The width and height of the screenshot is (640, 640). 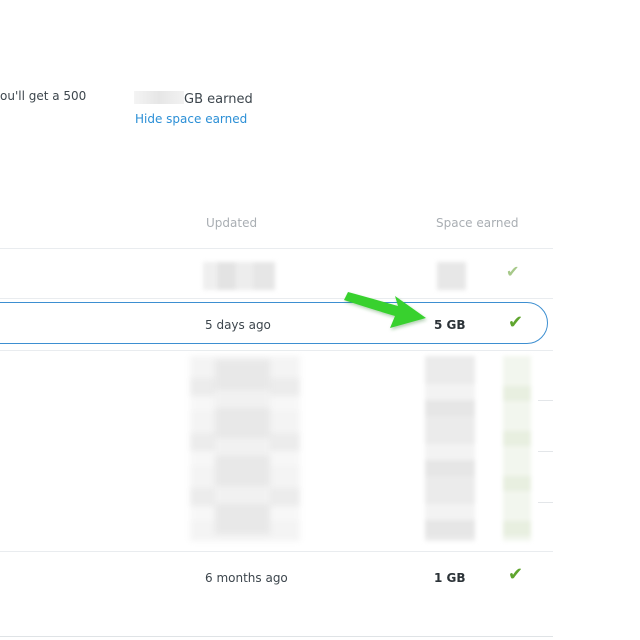 I want to click on header-divider, so click(x=276, y=248).